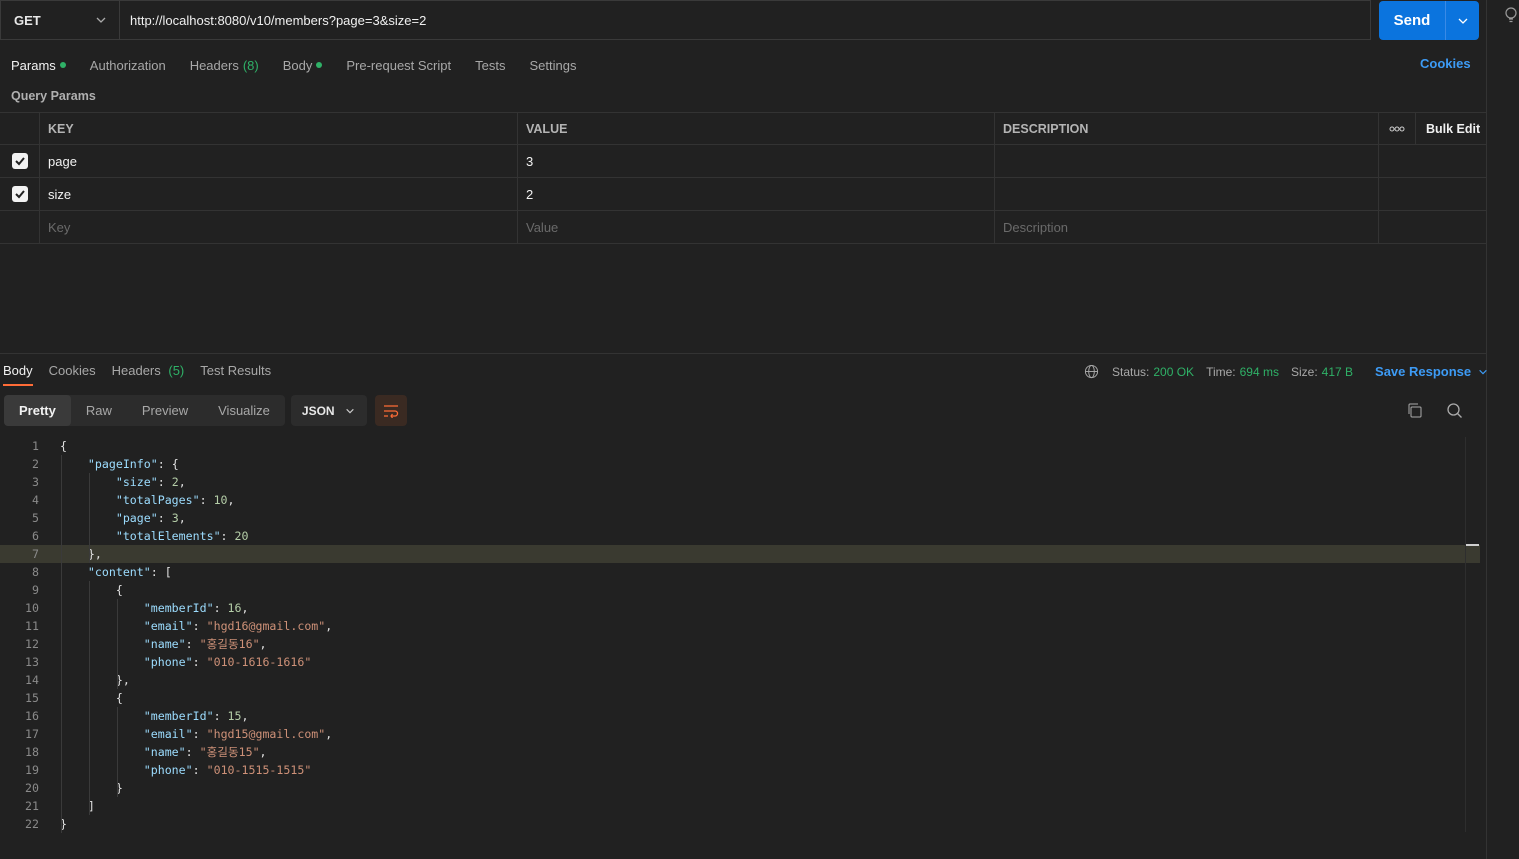  I want to click on code-text: "totalElements": 20, so click(182, 536).